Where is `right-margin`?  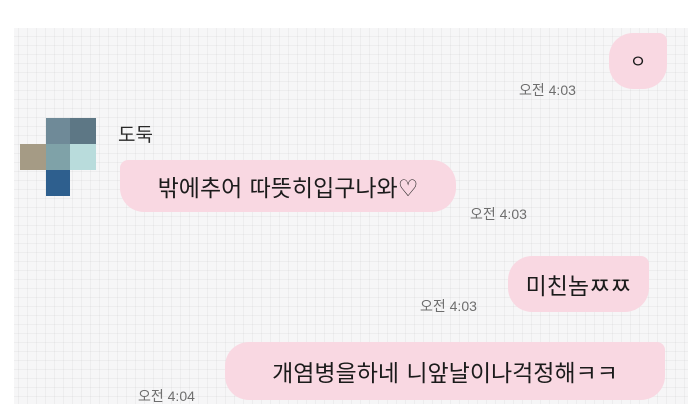 right-margin is located at coordinates (694, 202).